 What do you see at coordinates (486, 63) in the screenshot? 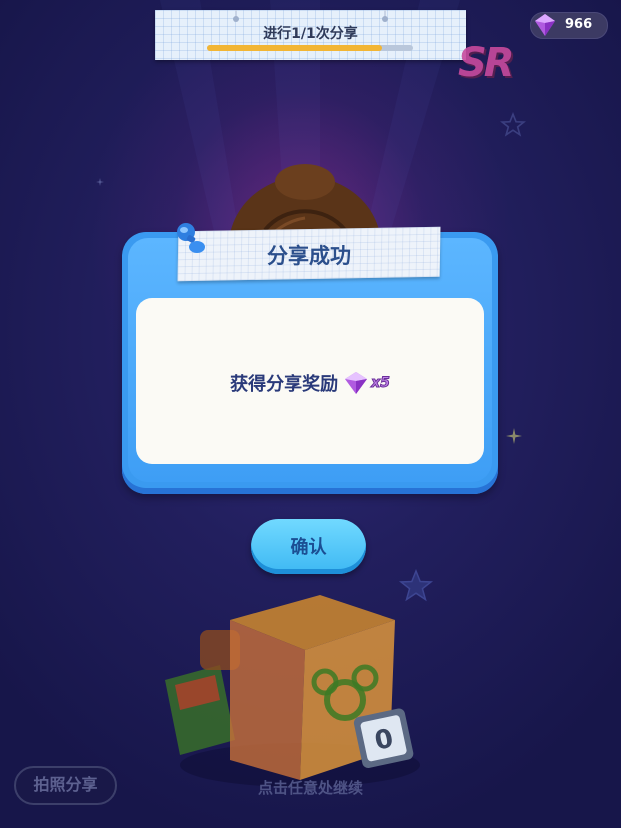
I see `sr-rarity-badge: SR` at bounding box center [486, 63].